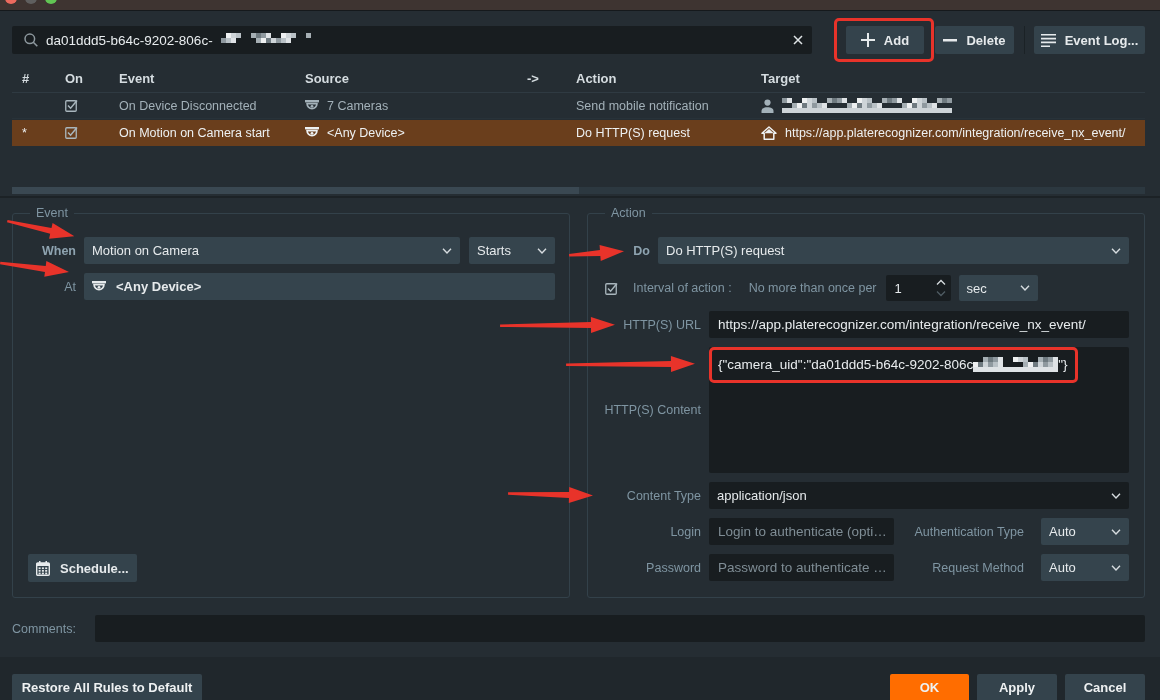 This screenshot has width=1160, height=700. Describe the element at coordinates (780, 78) in the screenshot. I see `column-header: Target` at that location.